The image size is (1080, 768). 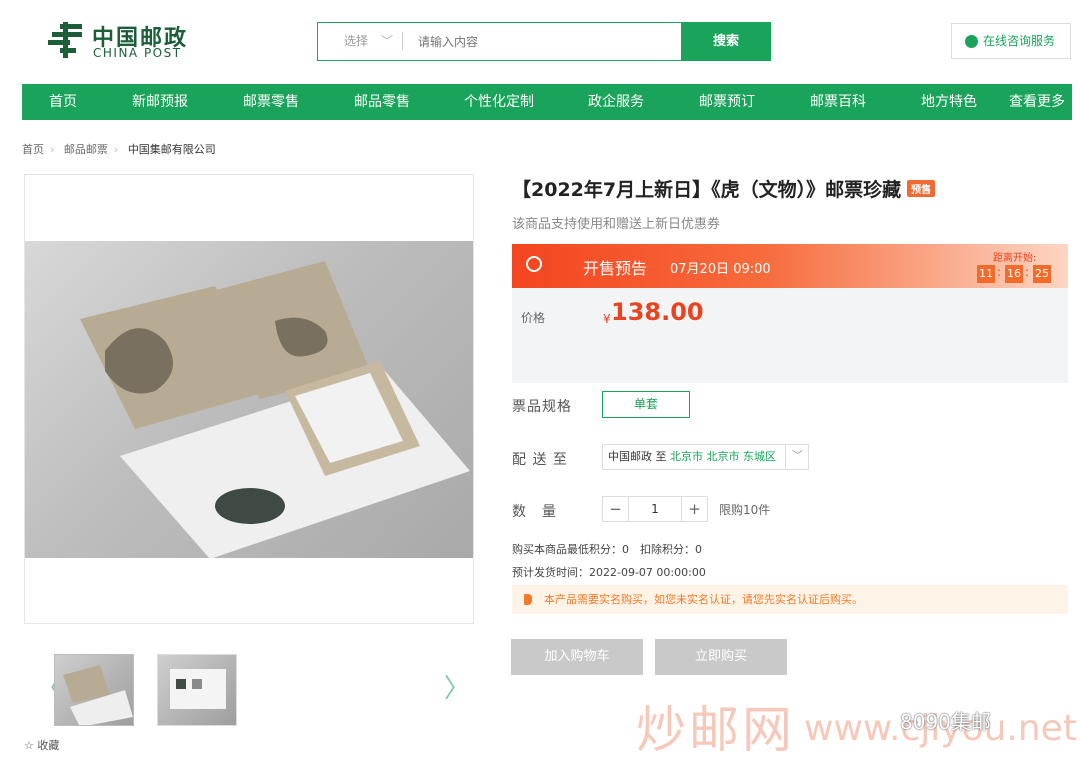 I want to click on nav-item-local-specialty: 地方特色, so click(x=949, y=102).